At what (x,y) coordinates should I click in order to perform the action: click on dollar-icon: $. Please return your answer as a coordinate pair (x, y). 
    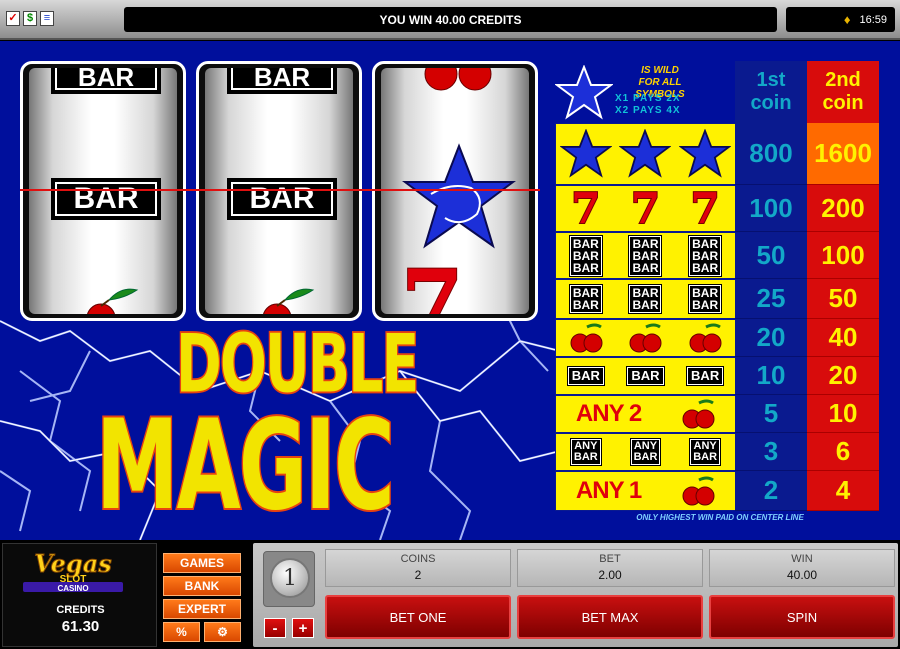
    Looking at the image, I should click on (30, 18).